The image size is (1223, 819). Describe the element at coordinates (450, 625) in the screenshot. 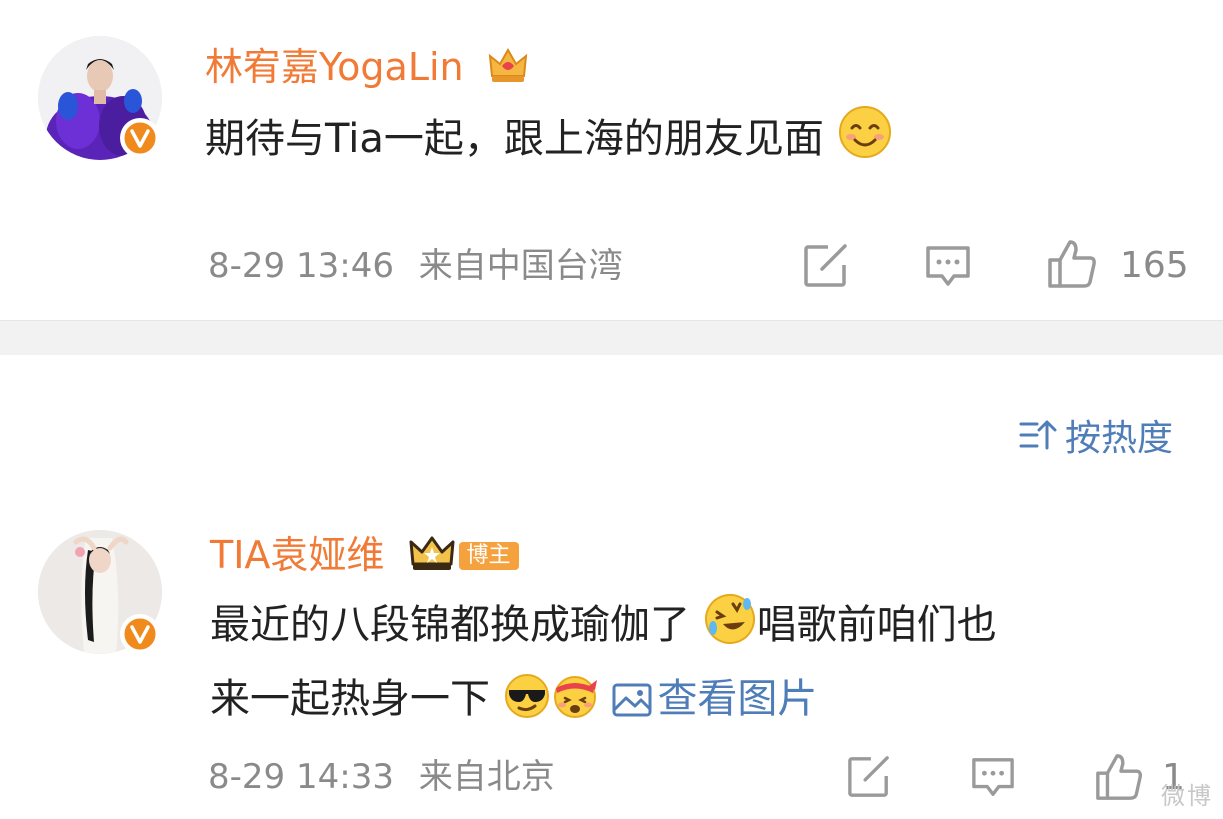

I see `comment-text-line: 最近的八段锦都换成瑜伽了` at that location.